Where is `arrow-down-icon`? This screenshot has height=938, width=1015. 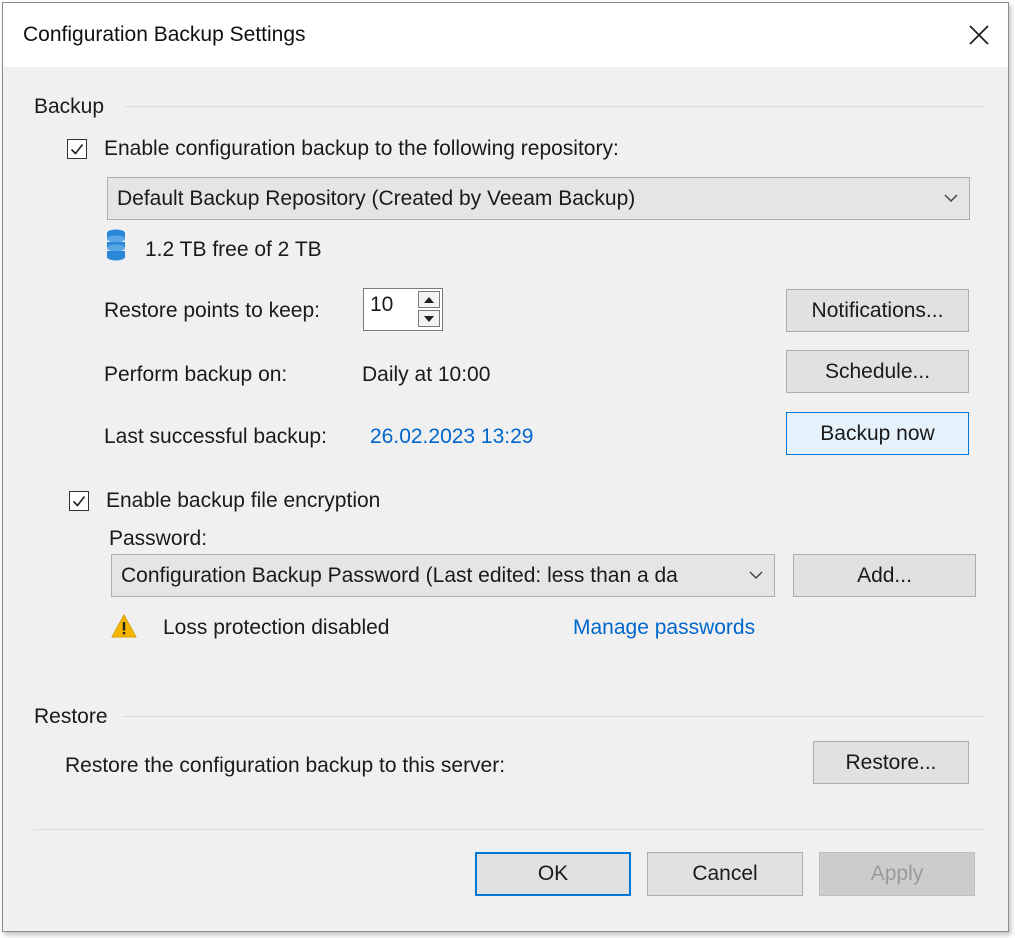
arrow-down-icon is located at coordinates (429, 318).